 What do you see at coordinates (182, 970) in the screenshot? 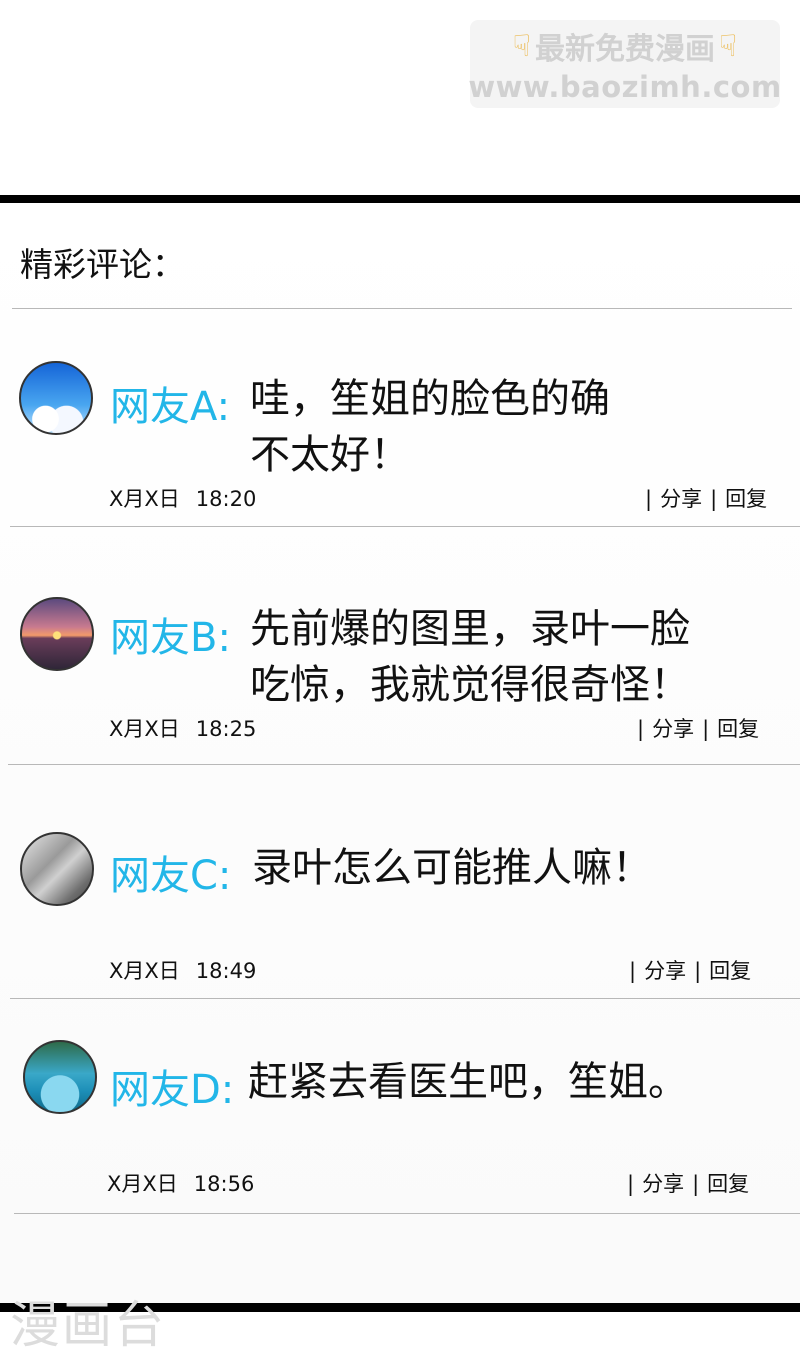
I see `comment-timestamp: X月X日 18:49` at bounding box center [182, 970].